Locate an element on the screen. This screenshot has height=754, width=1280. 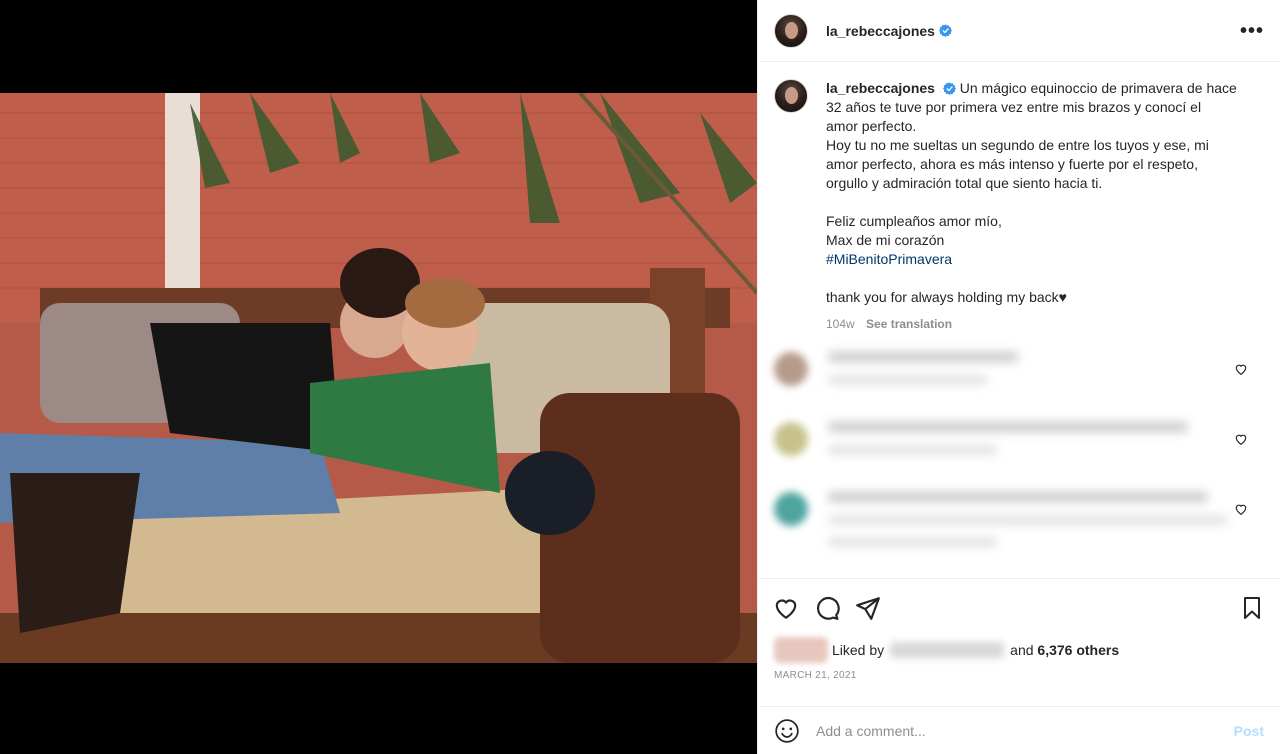
author-avatar is located at coordinates (791, 30).